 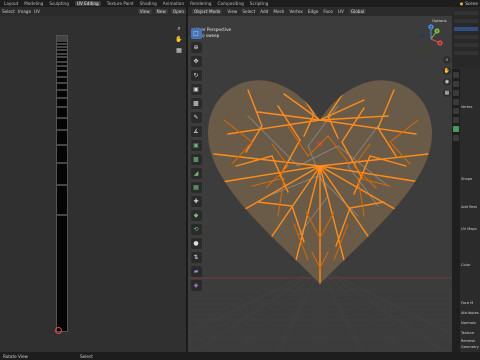 What do you see at coordinates (470, 264) in the screenshot?
I see `prop-row-color: Color` at bounding box center [470, 264].